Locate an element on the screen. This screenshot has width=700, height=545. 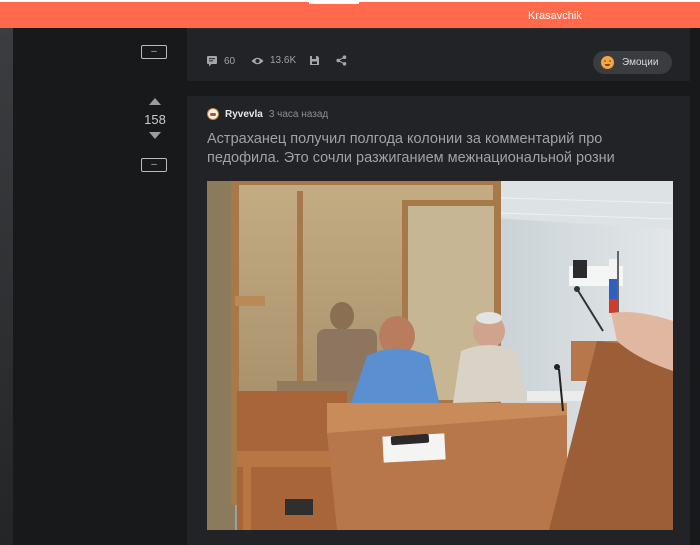
post-time: 3 часа назад is located at coordinates (298, 114).